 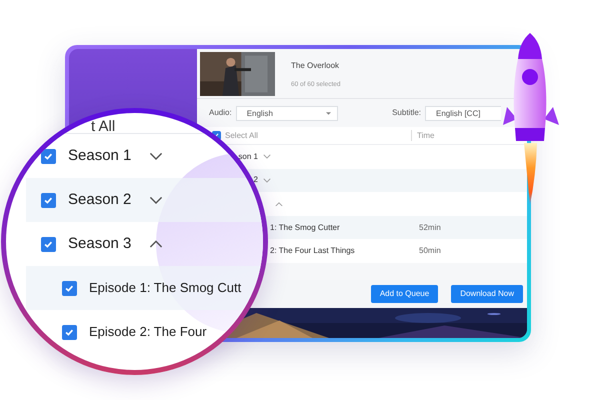 I want to click on season-label: son 1, so click(x=247, y=156).